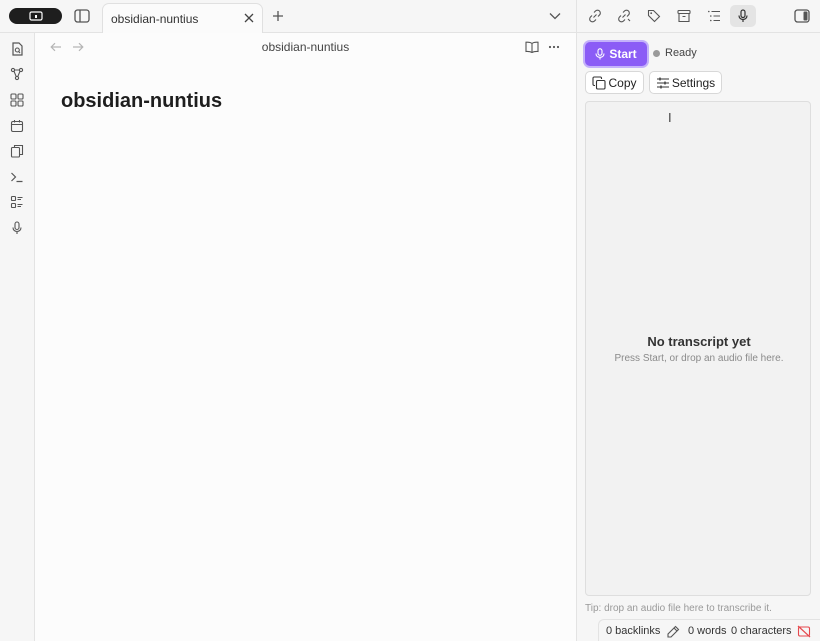  I want to click on empty-state-title: No transcript yet, so click(699, 341).